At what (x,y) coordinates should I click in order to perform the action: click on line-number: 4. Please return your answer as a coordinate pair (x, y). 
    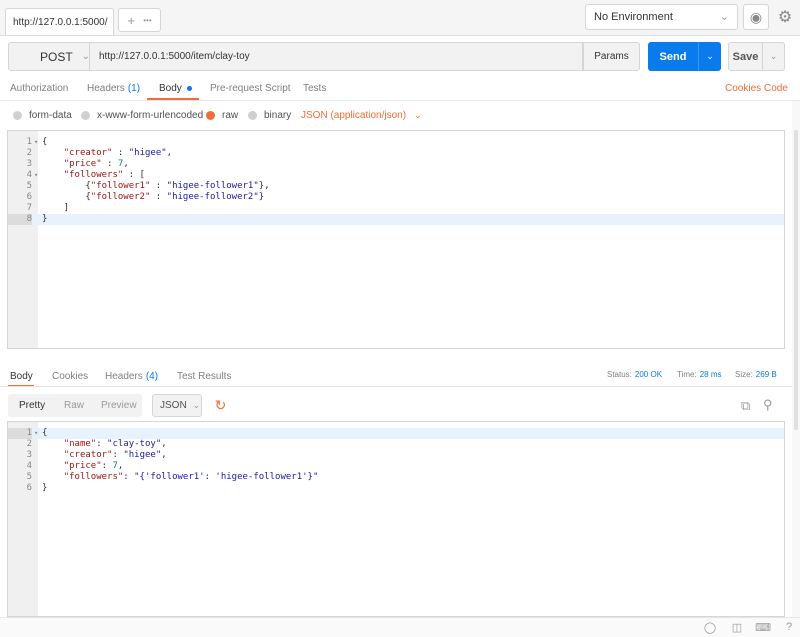
    Looking at the image, I should click on (29, 175).